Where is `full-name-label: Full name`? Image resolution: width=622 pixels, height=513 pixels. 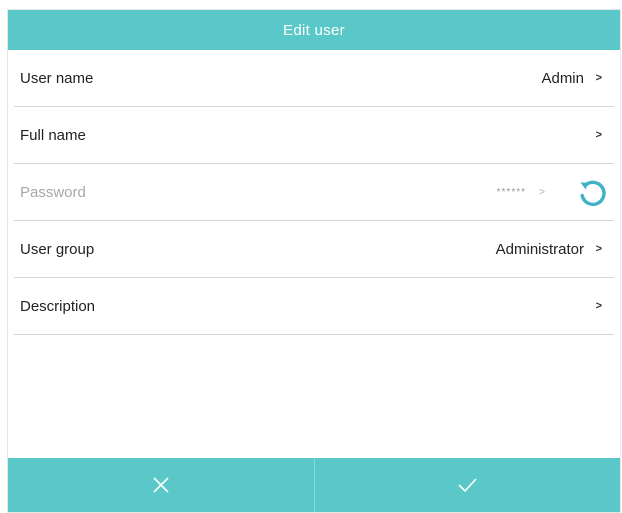
full-name-label: Full name is located at coordinates (53, 135).